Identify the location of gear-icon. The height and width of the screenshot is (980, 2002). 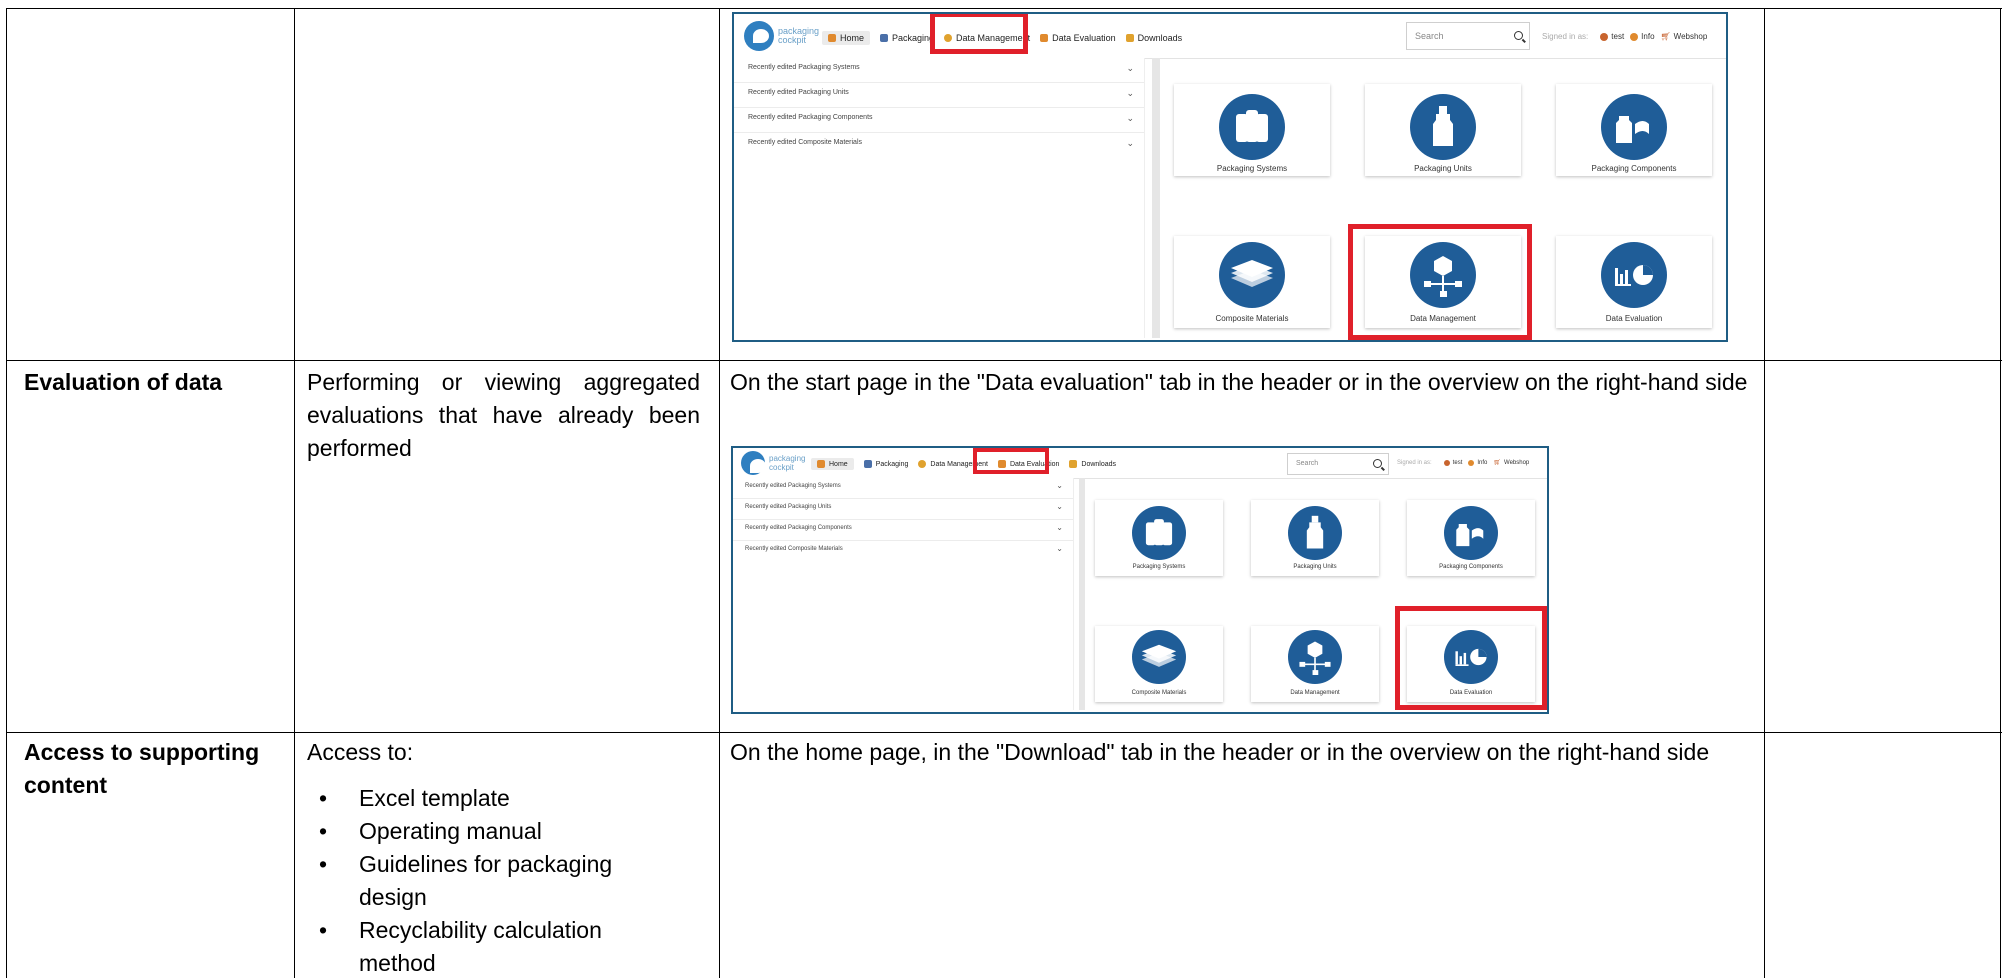
(922, 464).